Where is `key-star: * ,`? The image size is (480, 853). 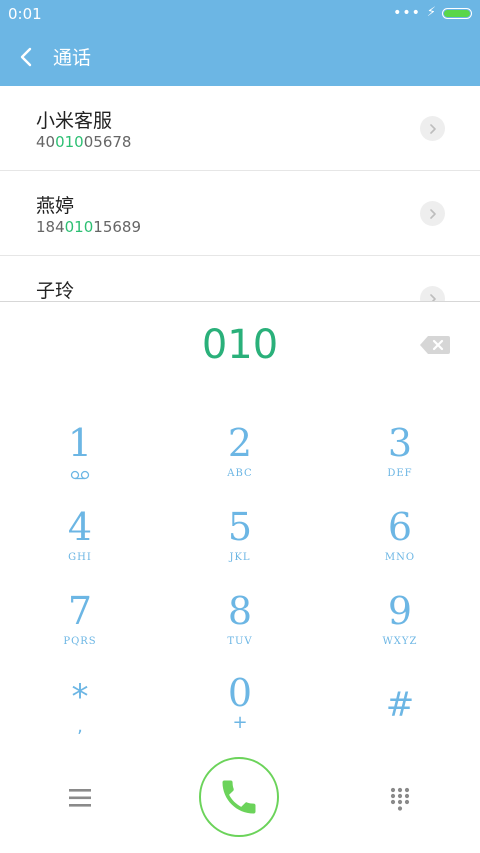 key-star: * , is located at coordinates (80, 718).